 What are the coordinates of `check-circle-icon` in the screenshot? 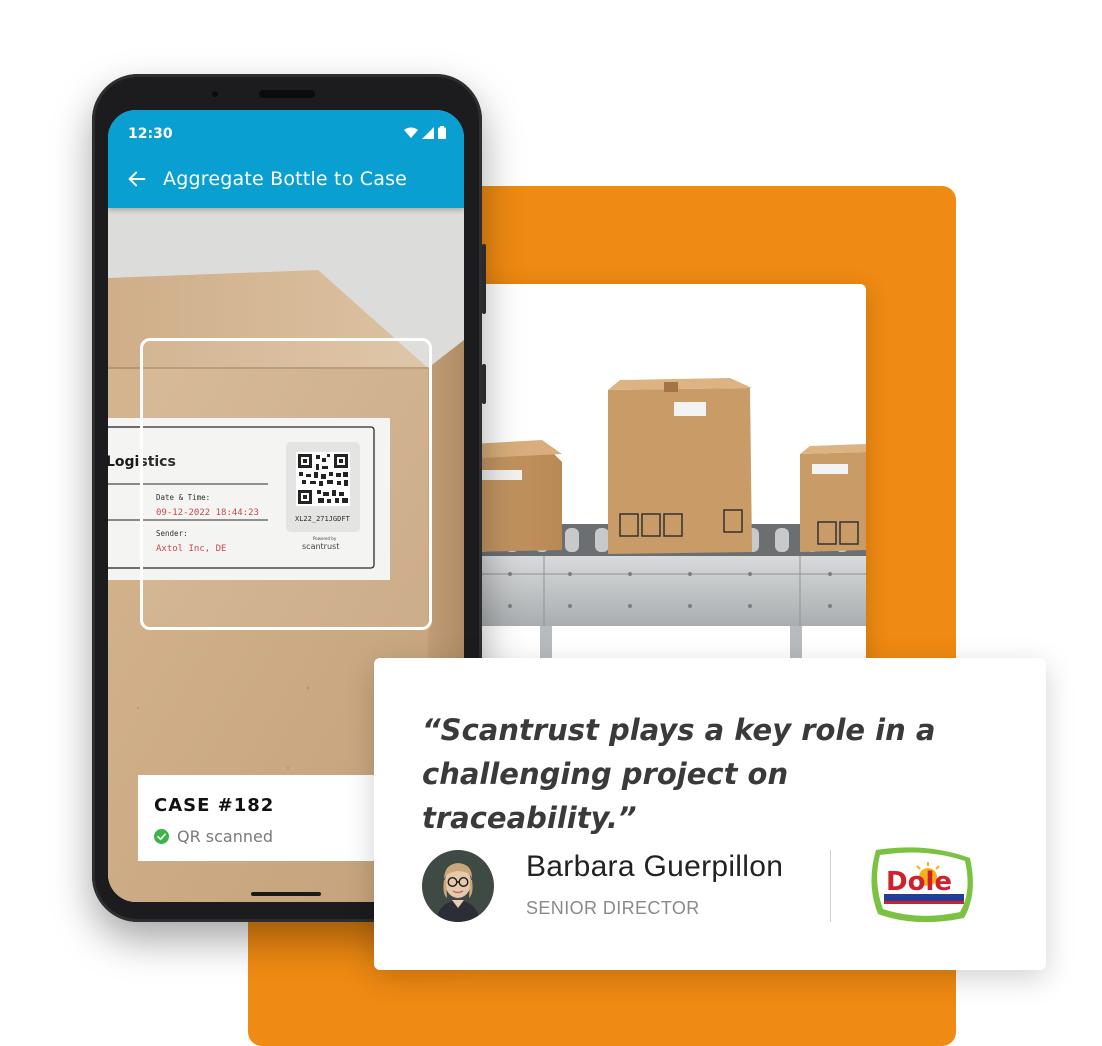 It's located at (161, 836).